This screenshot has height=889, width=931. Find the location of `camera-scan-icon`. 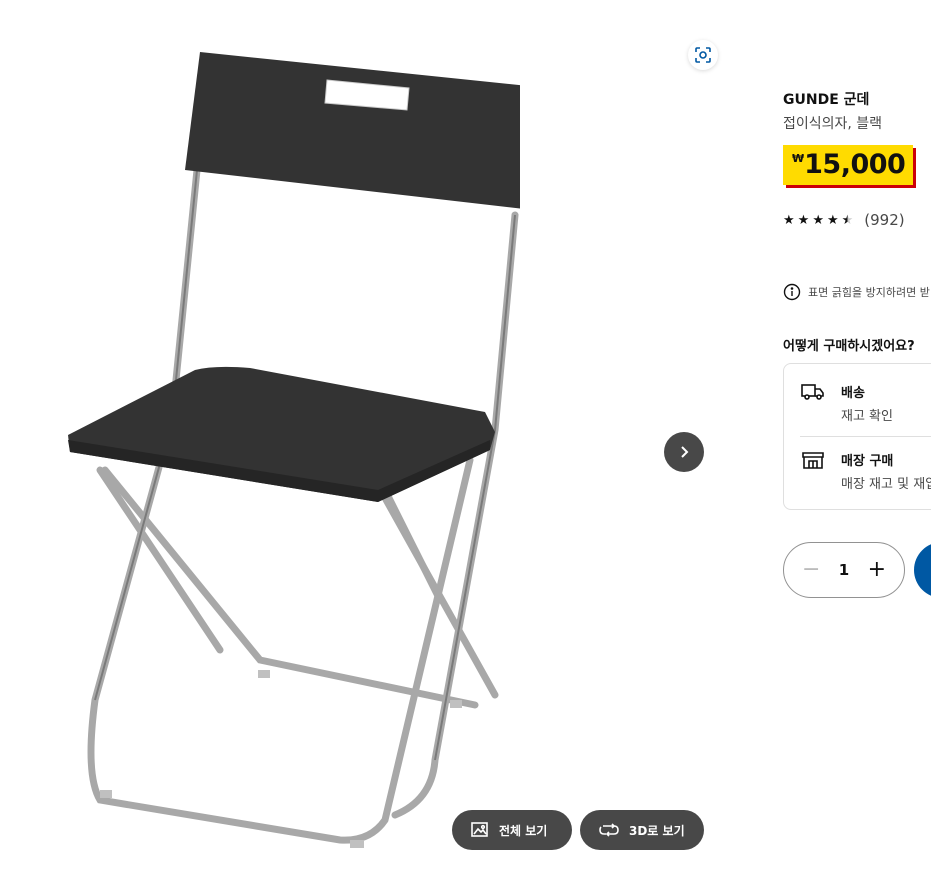

camera-scan-icon is located at coordinates (703, 55).